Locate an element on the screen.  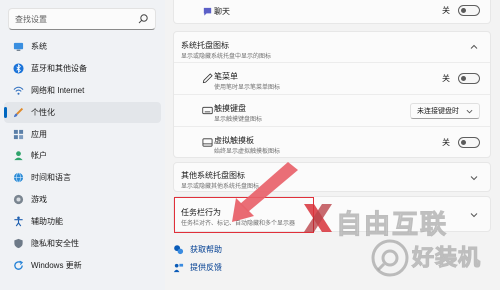
watermark: 自由互联 好装机 is located at coordinates (400, 245).